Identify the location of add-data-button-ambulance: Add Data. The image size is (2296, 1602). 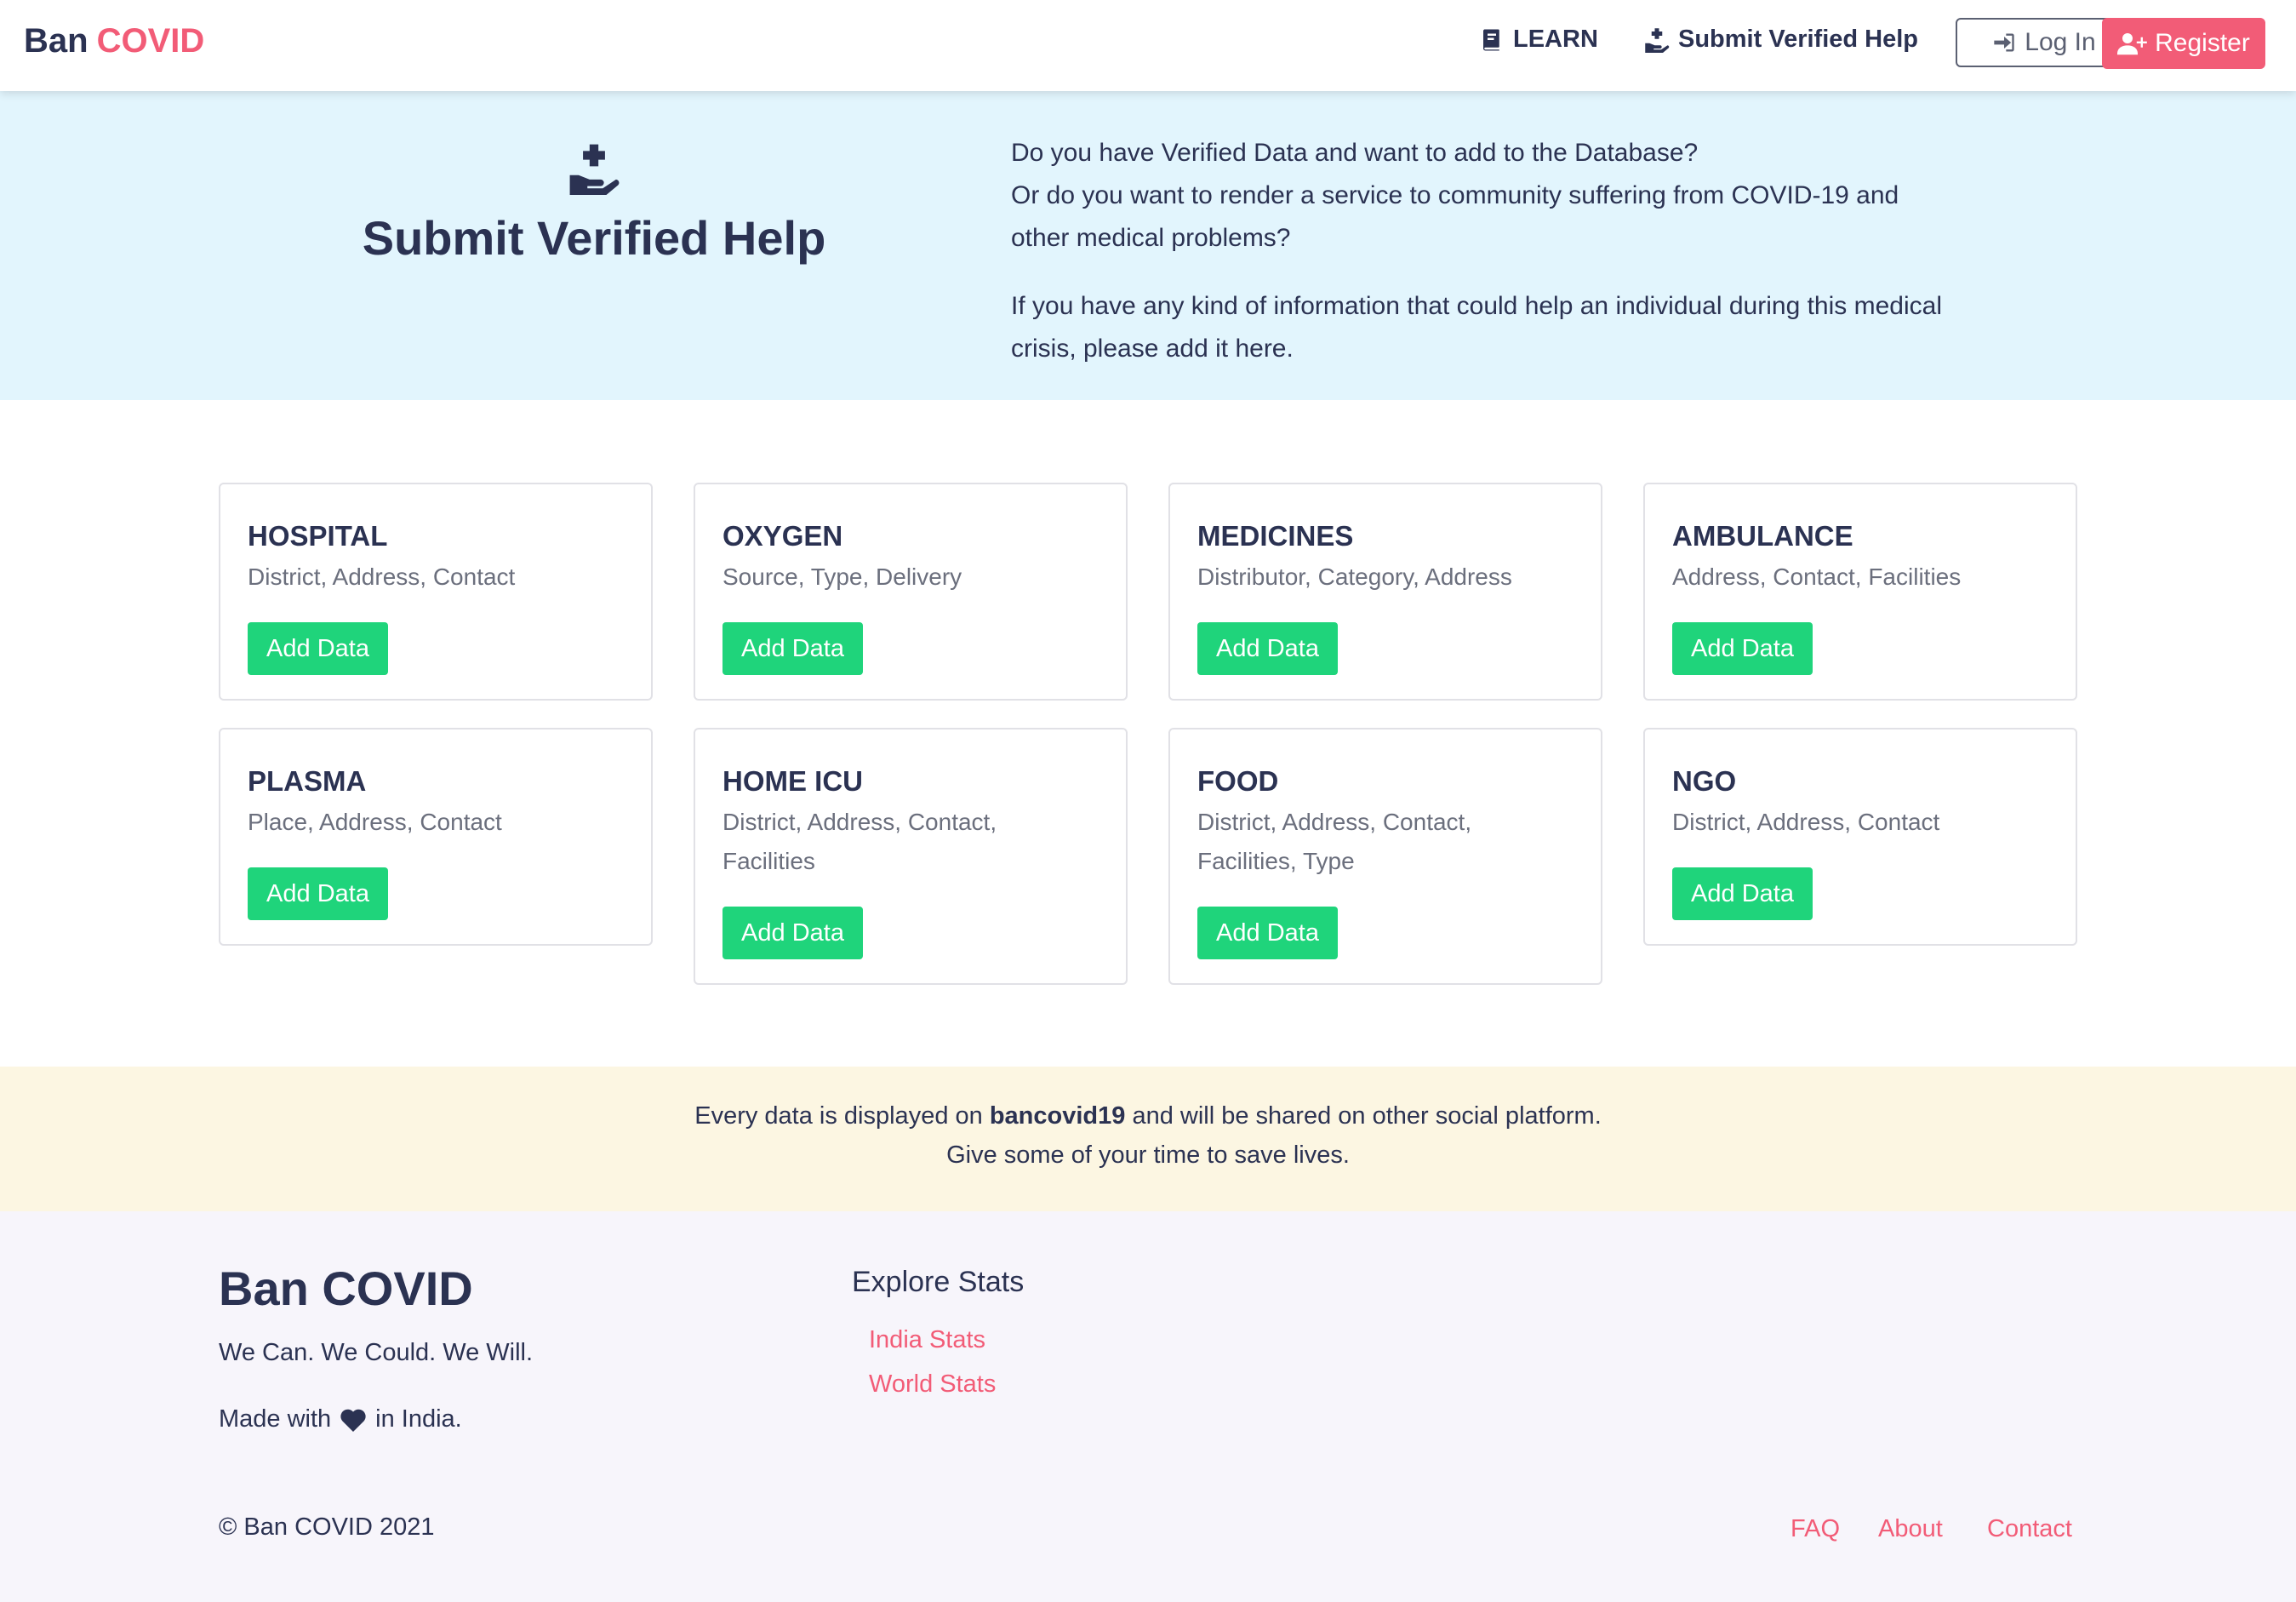
(1743, 648).